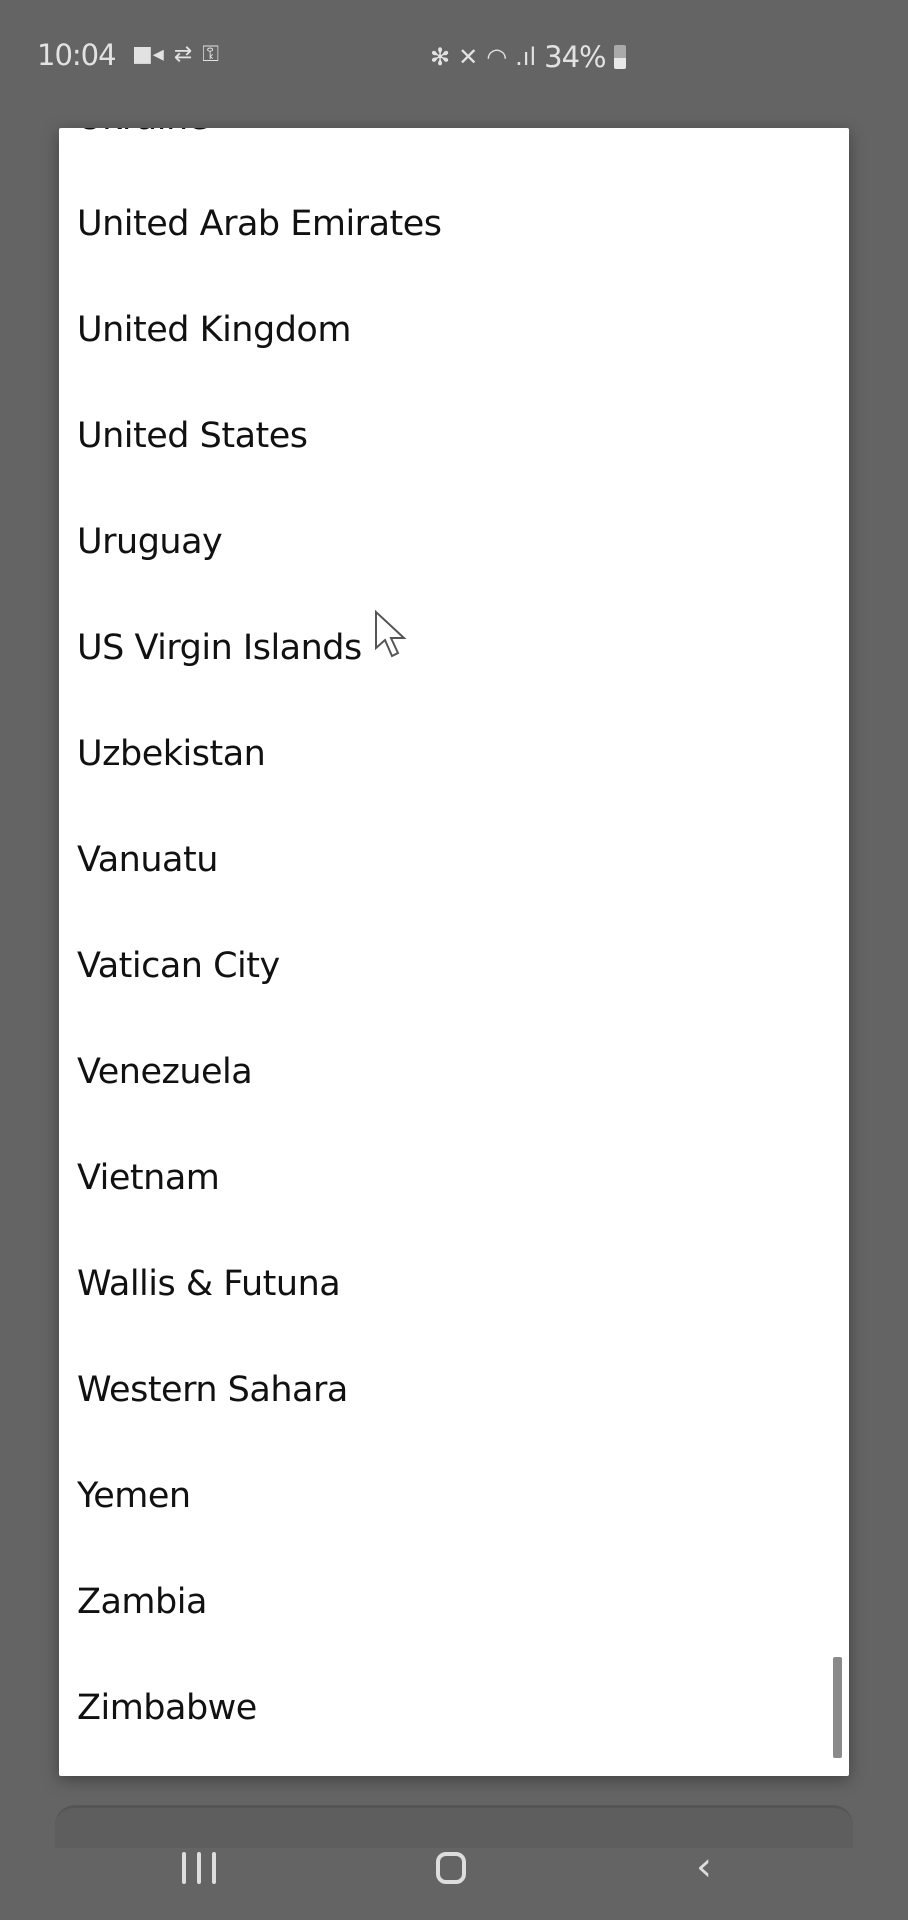 The height and width of the screenshot is (1920, 908). Describe the element at coordinates (148, 54) in the screenshot. I see `video-record-icon: ■◂` at that location.